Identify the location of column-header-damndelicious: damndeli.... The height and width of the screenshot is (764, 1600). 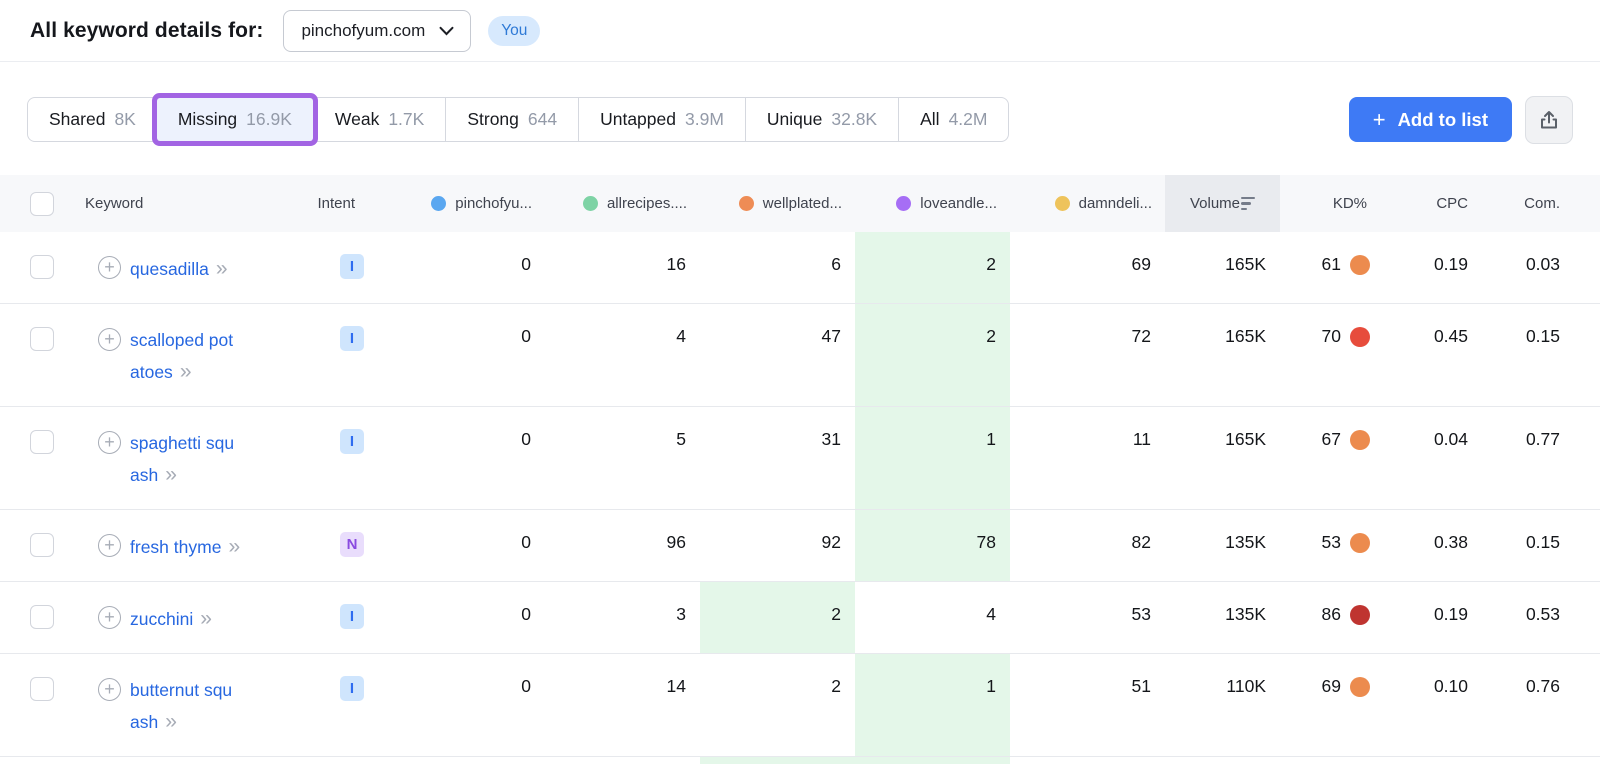
(1087, 203).